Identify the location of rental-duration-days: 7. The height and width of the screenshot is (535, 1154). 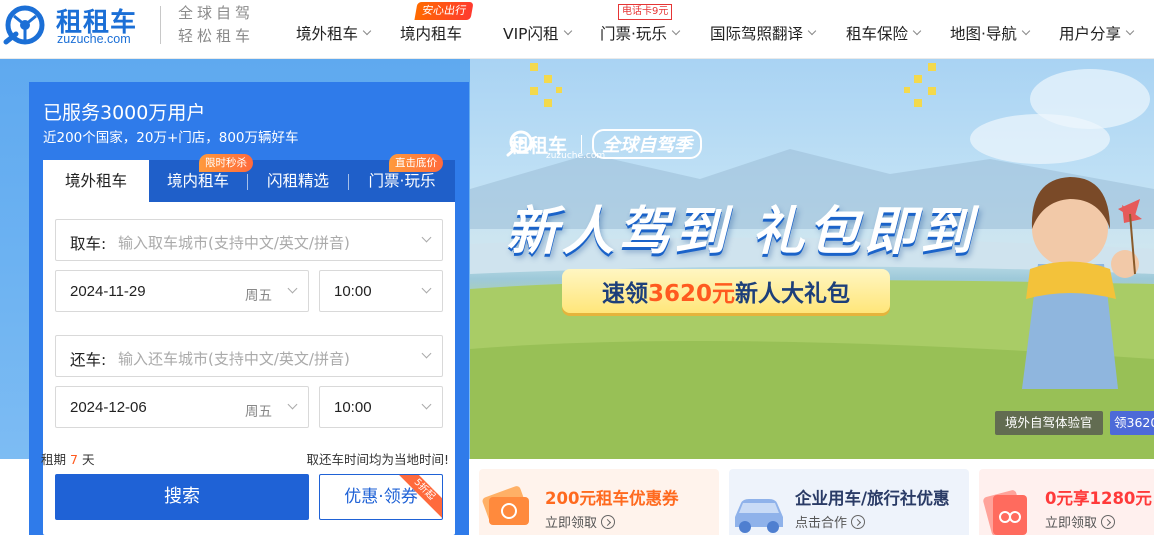
(74, 459).